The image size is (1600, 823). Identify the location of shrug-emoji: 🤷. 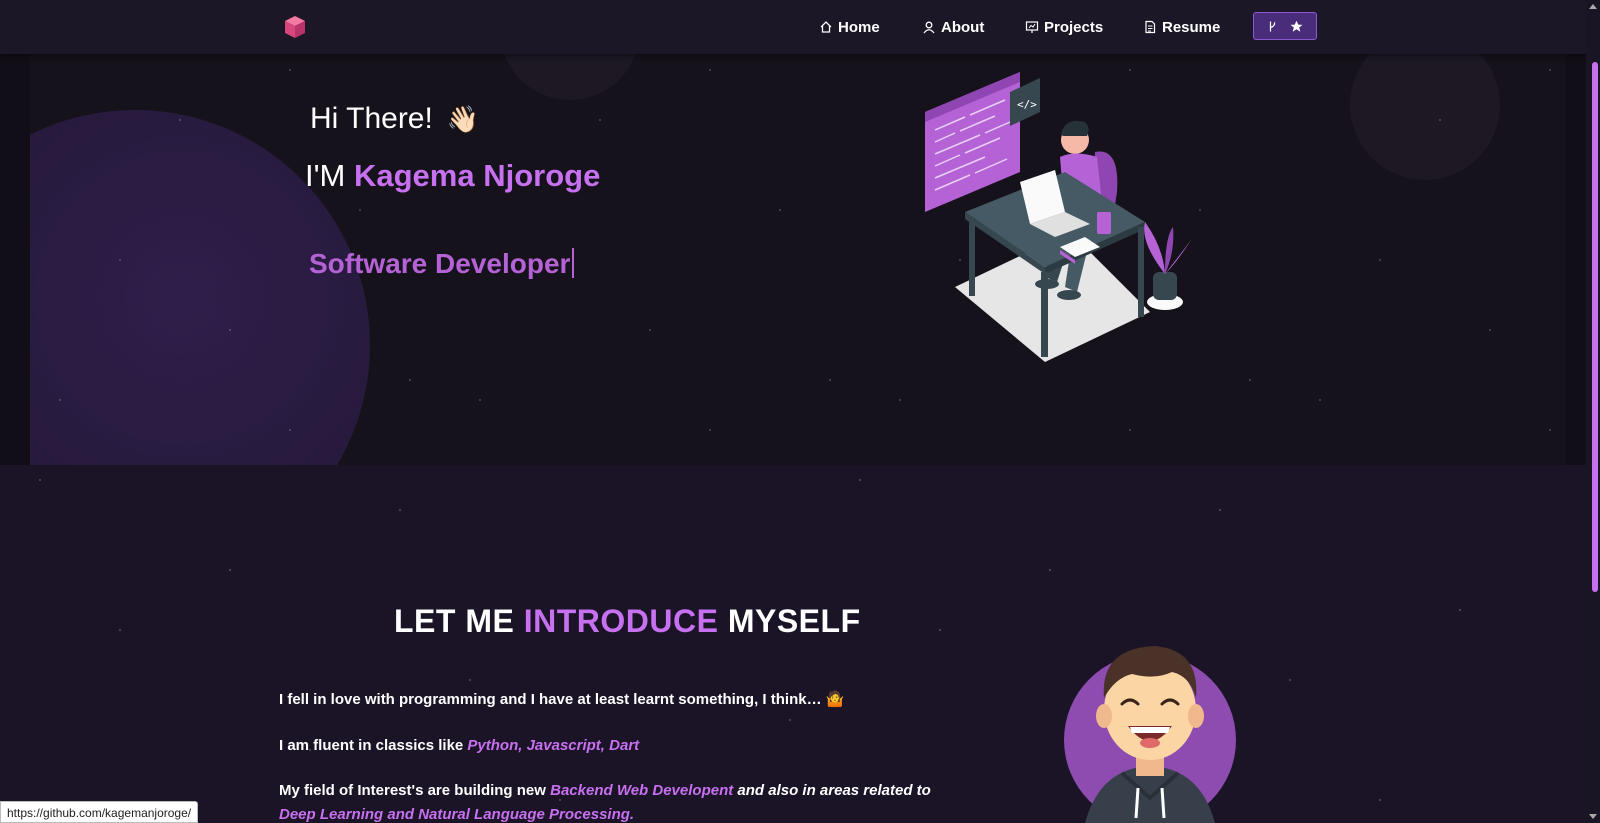
(835, 699).